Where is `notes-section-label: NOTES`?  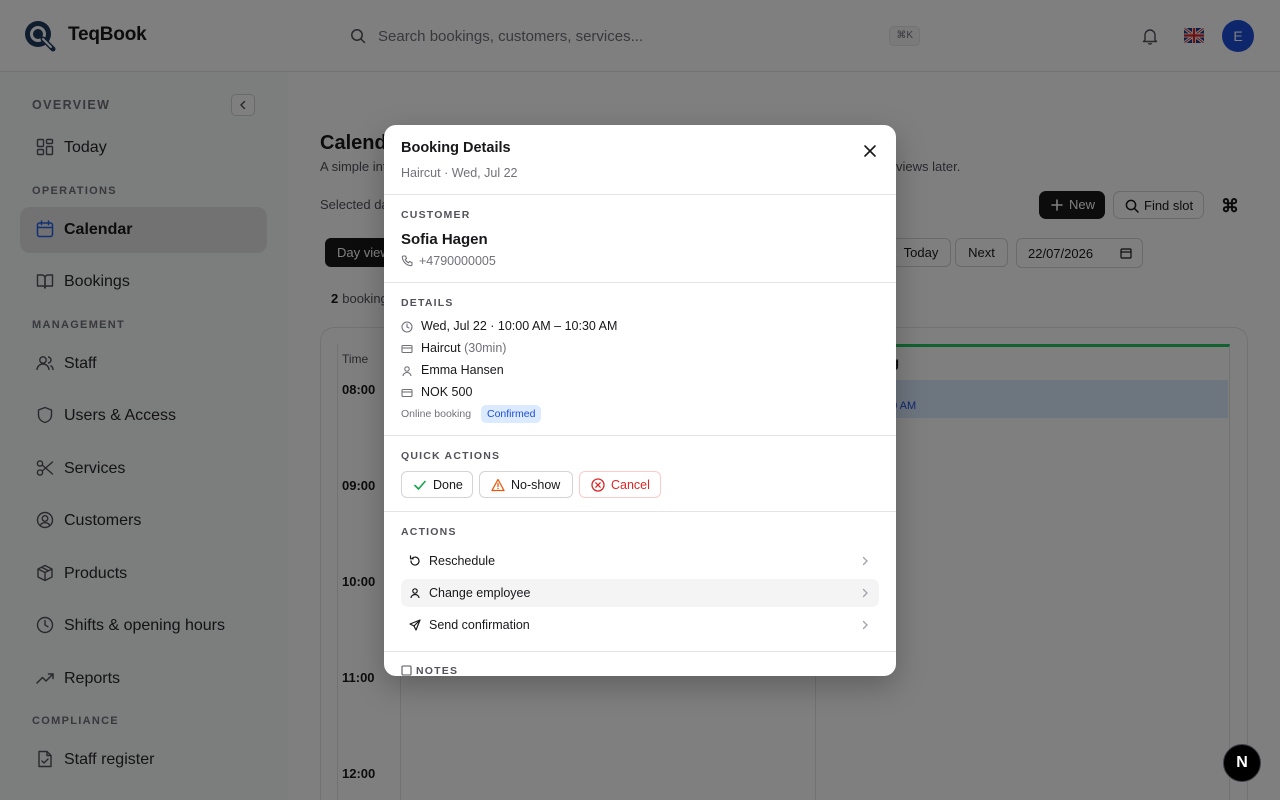 notes-section-label: NOTES is located at coordinates (429, 670).